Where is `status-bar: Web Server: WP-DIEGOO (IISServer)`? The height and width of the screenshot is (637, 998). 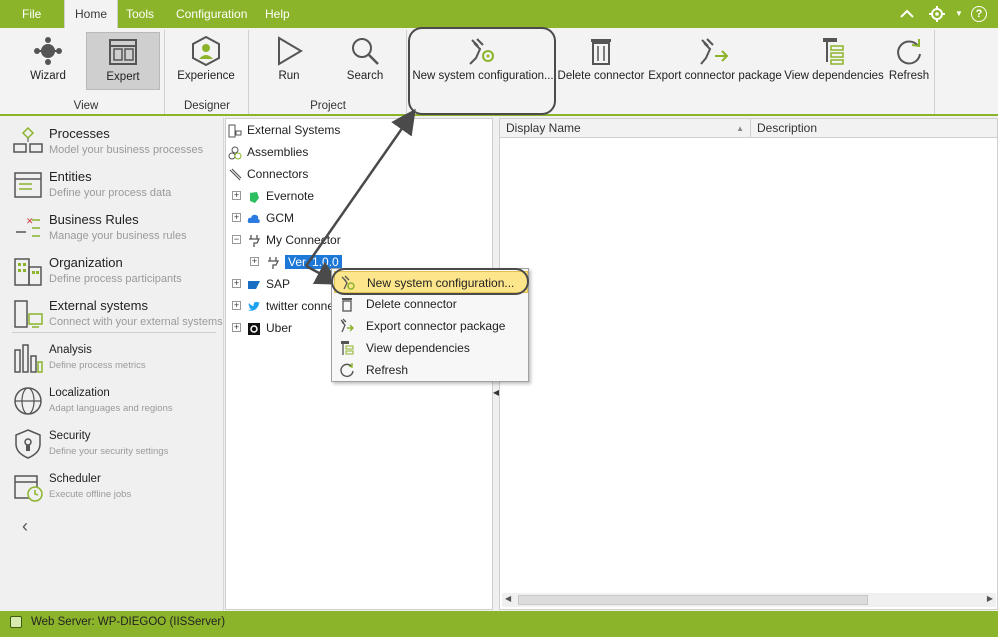
status-bar: Web Server: WP-DIEGOO (IISServer) is located at coordinates (499, 624).